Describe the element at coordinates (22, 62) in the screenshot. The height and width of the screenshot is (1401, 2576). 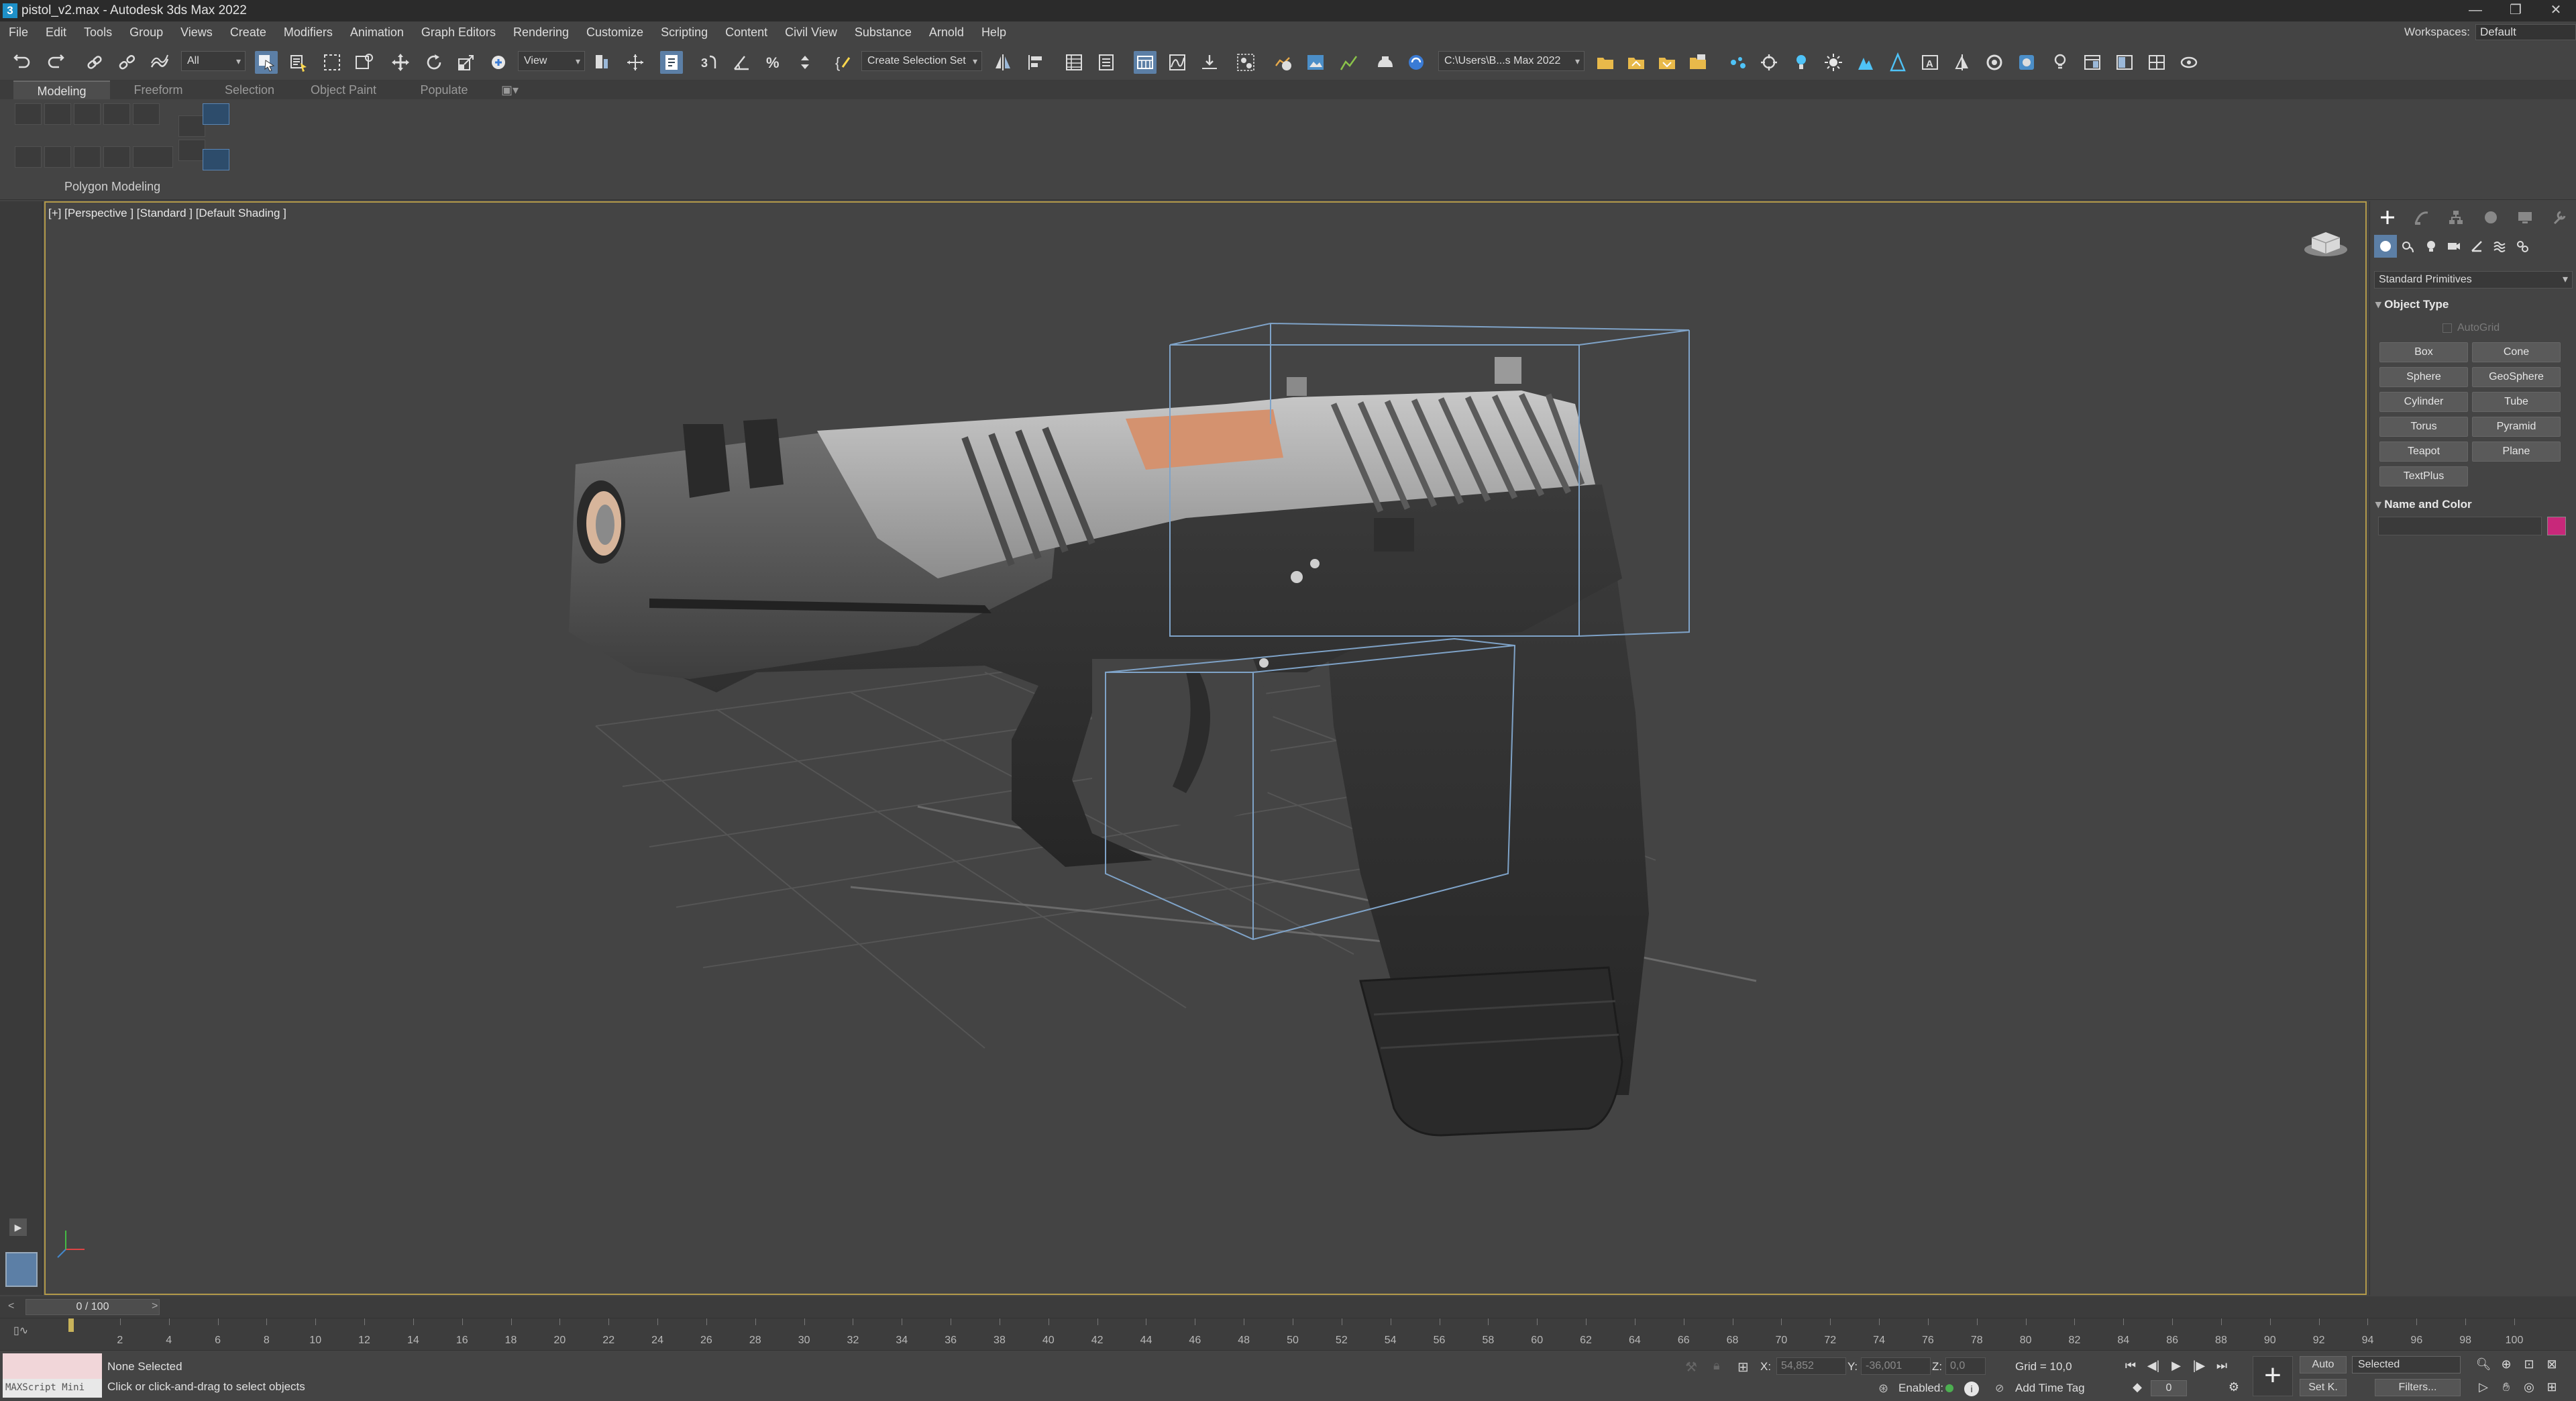
I see `undo-icon` at that location.